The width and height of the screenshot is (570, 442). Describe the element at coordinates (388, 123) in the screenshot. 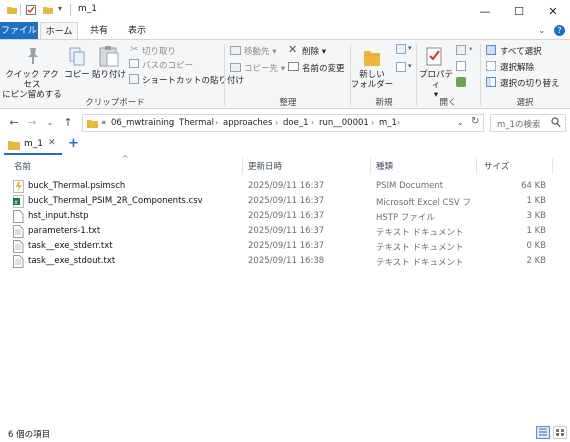

I see `breadcrumb-m-1: m_1` at that location.